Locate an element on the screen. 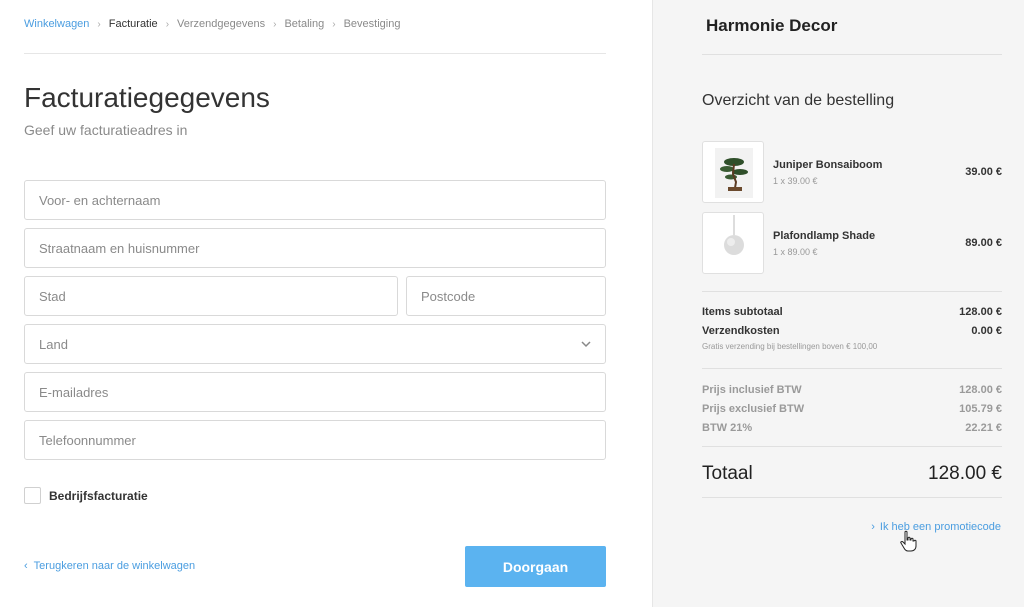 The image size is (1024, 607). city-input is located at coordinates (211, 296).